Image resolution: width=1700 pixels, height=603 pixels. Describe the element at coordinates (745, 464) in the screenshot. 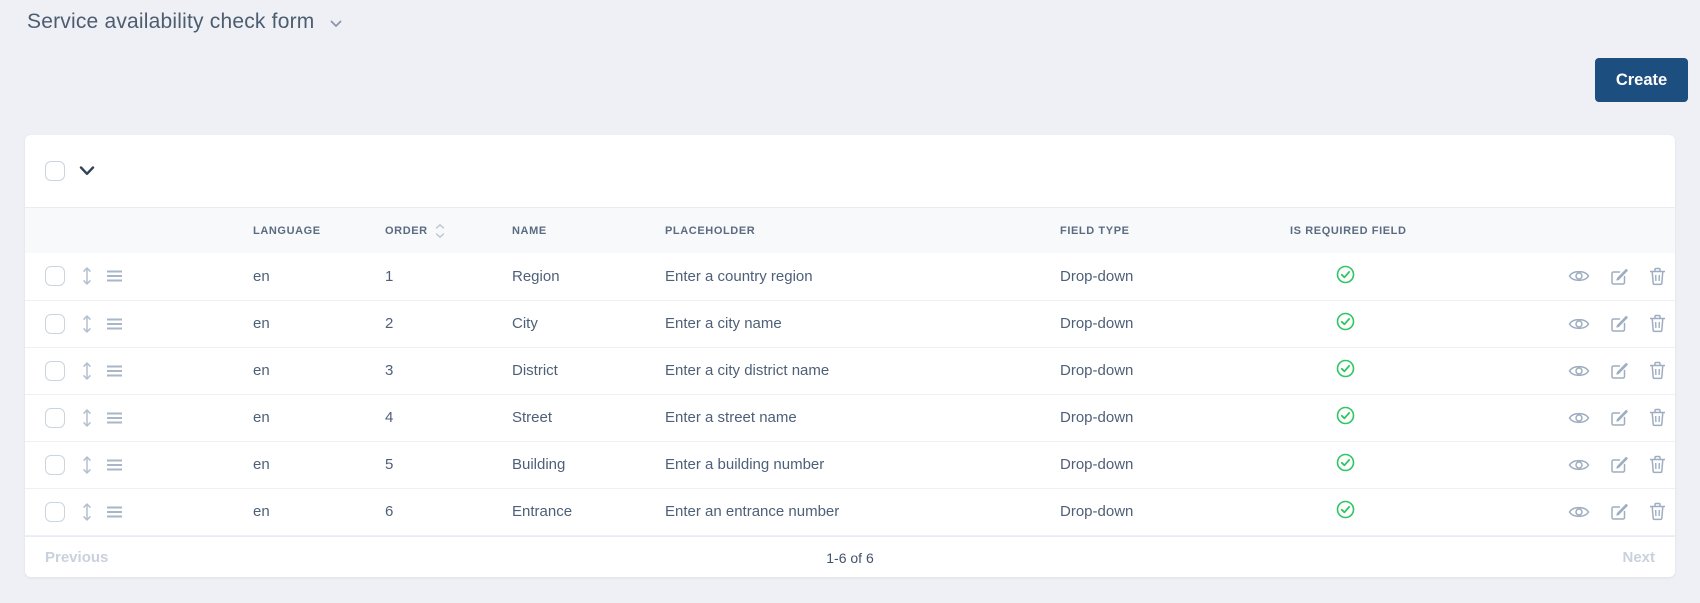

I see `cell-placeholder: Enter a building number` at that location.